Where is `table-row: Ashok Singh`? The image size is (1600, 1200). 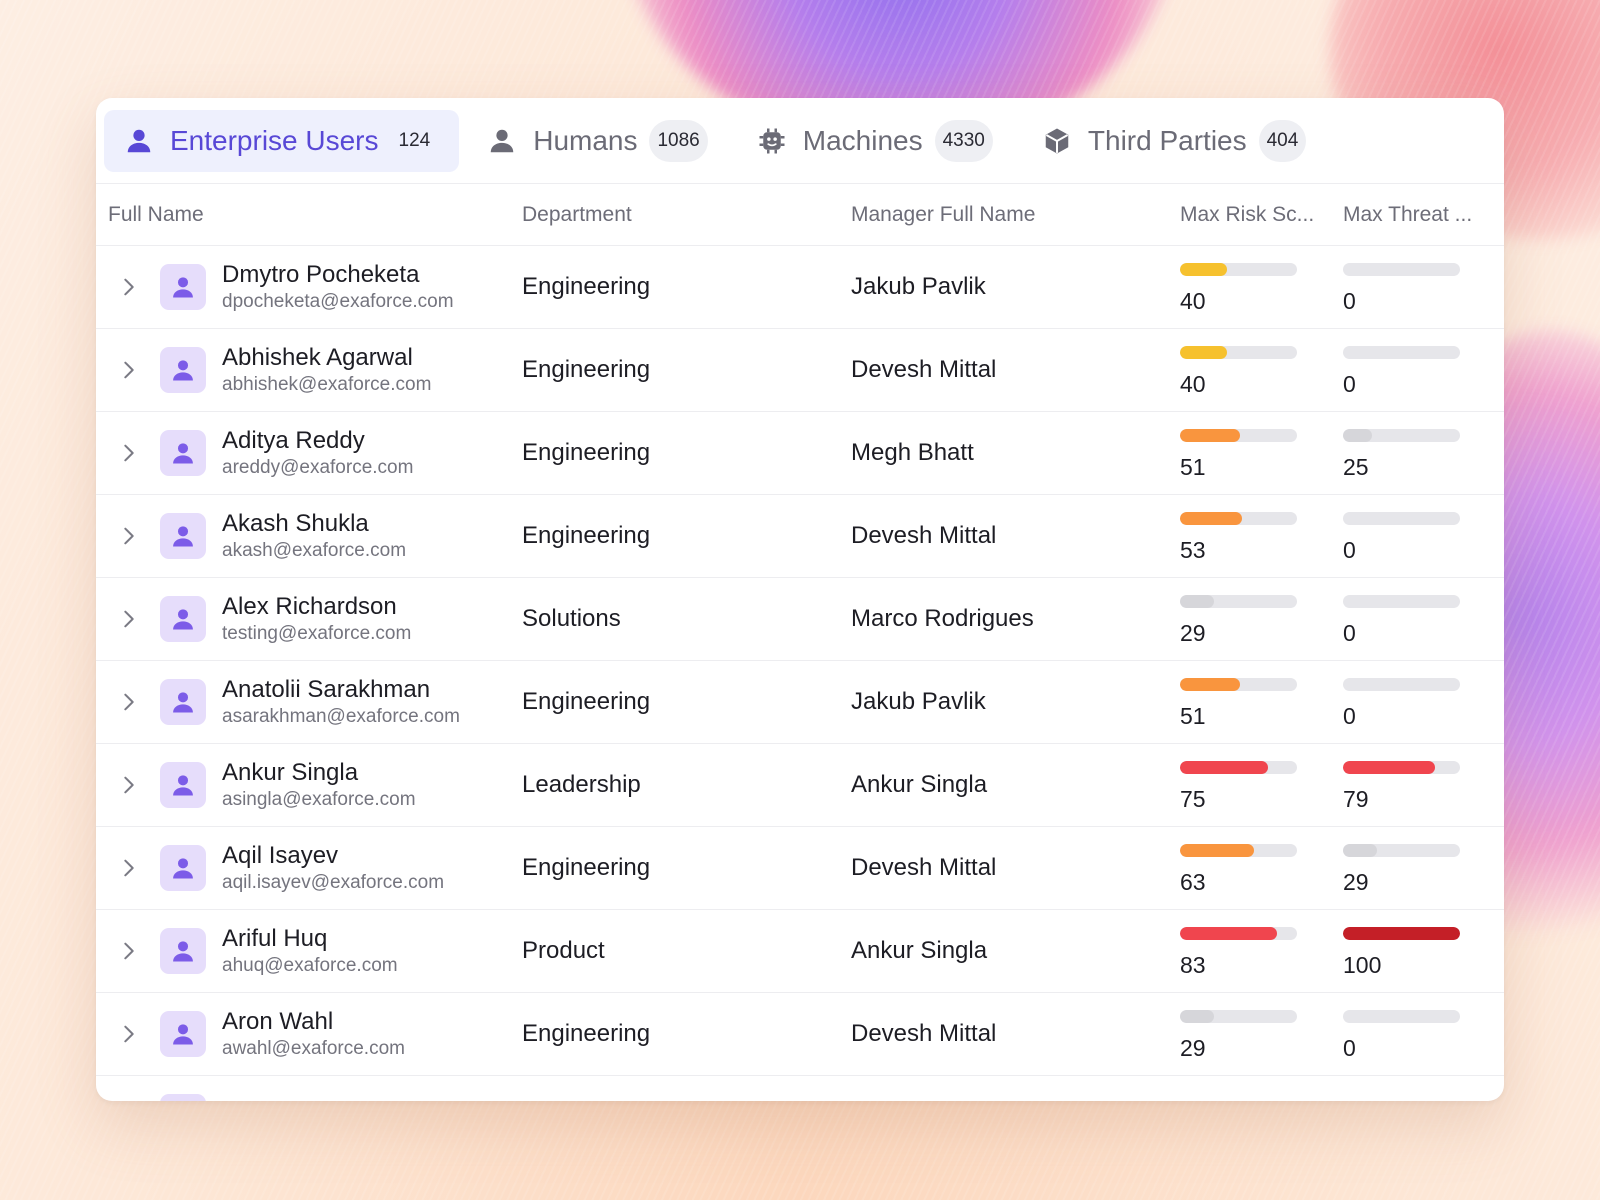
table-row: Ashok Singh is located at coordinates (800, 1088).